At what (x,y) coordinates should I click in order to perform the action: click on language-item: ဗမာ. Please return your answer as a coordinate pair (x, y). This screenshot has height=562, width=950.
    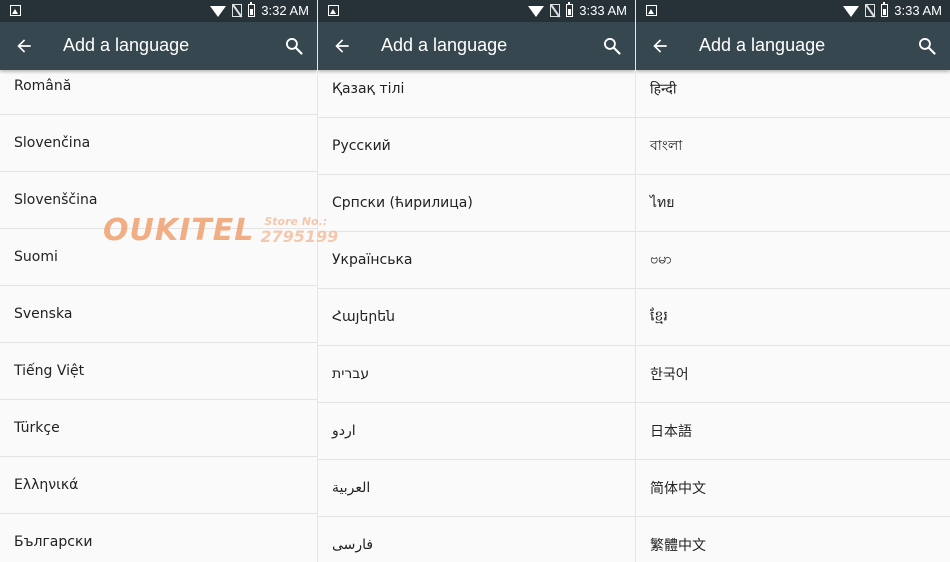
    Looking at the image, I should click on (793, 260).